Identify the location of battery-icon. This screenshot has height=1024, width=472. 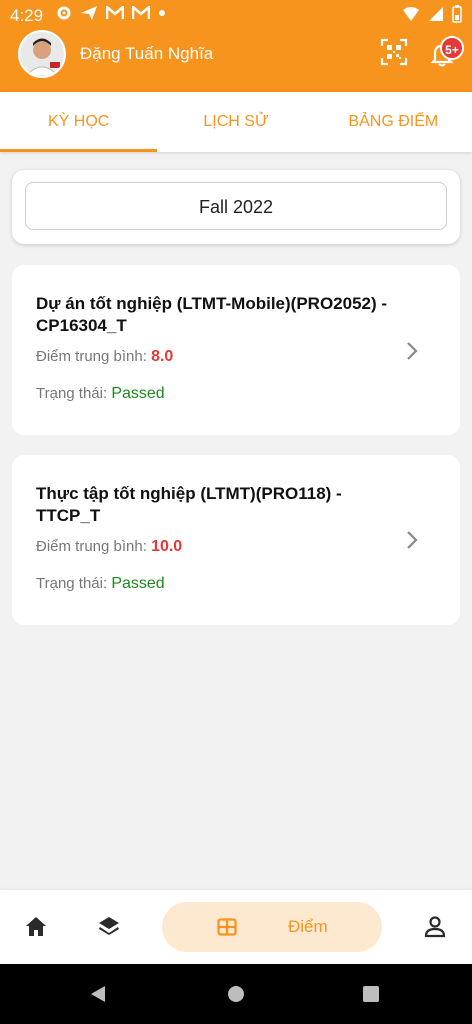
(457, 14).